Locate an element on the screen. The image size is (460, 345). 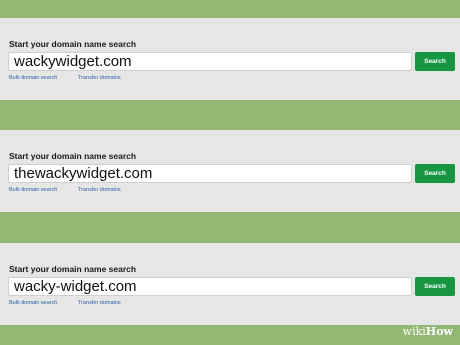
watermark-how: How is located at coordinates (439, 331).